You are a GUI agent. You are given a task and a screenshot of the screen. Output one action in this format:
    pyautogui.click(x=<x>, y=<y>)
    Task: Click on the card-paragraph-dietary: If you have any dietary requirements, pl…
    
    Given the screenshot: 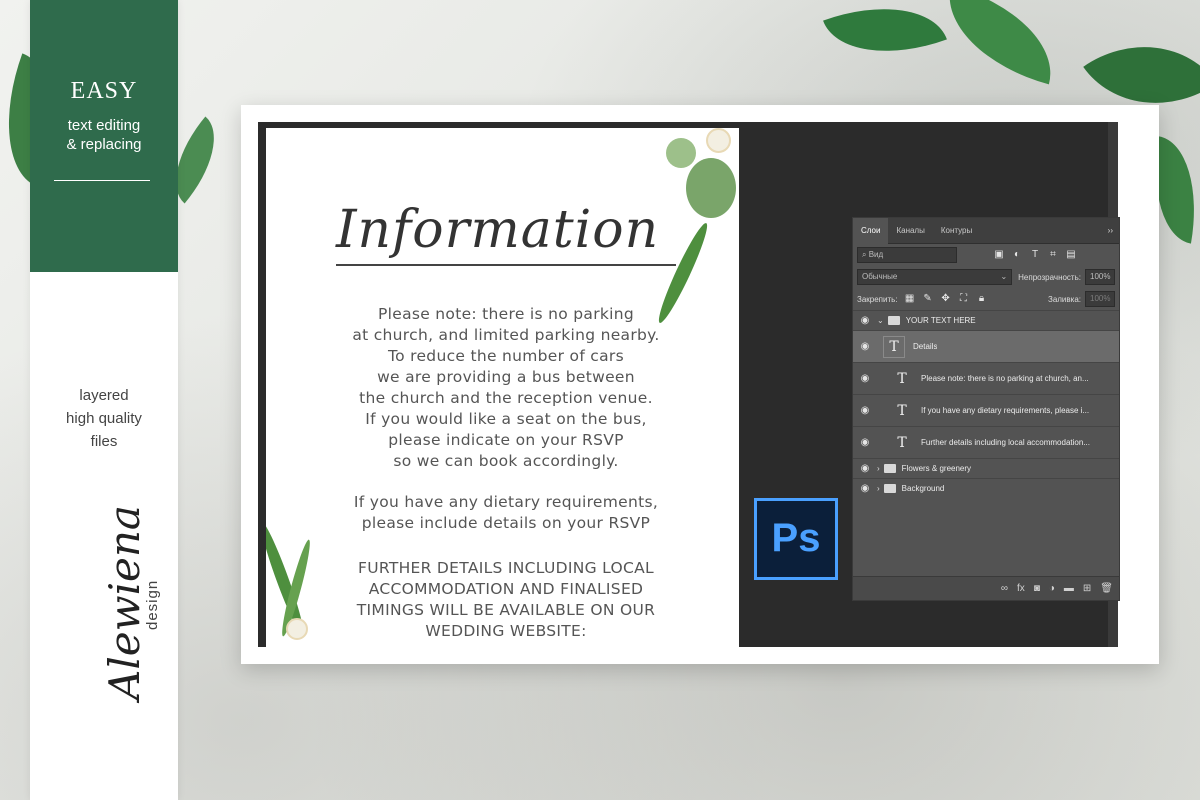 What is the action you would take?
    pyautogui.click(x=506, y=513)
    